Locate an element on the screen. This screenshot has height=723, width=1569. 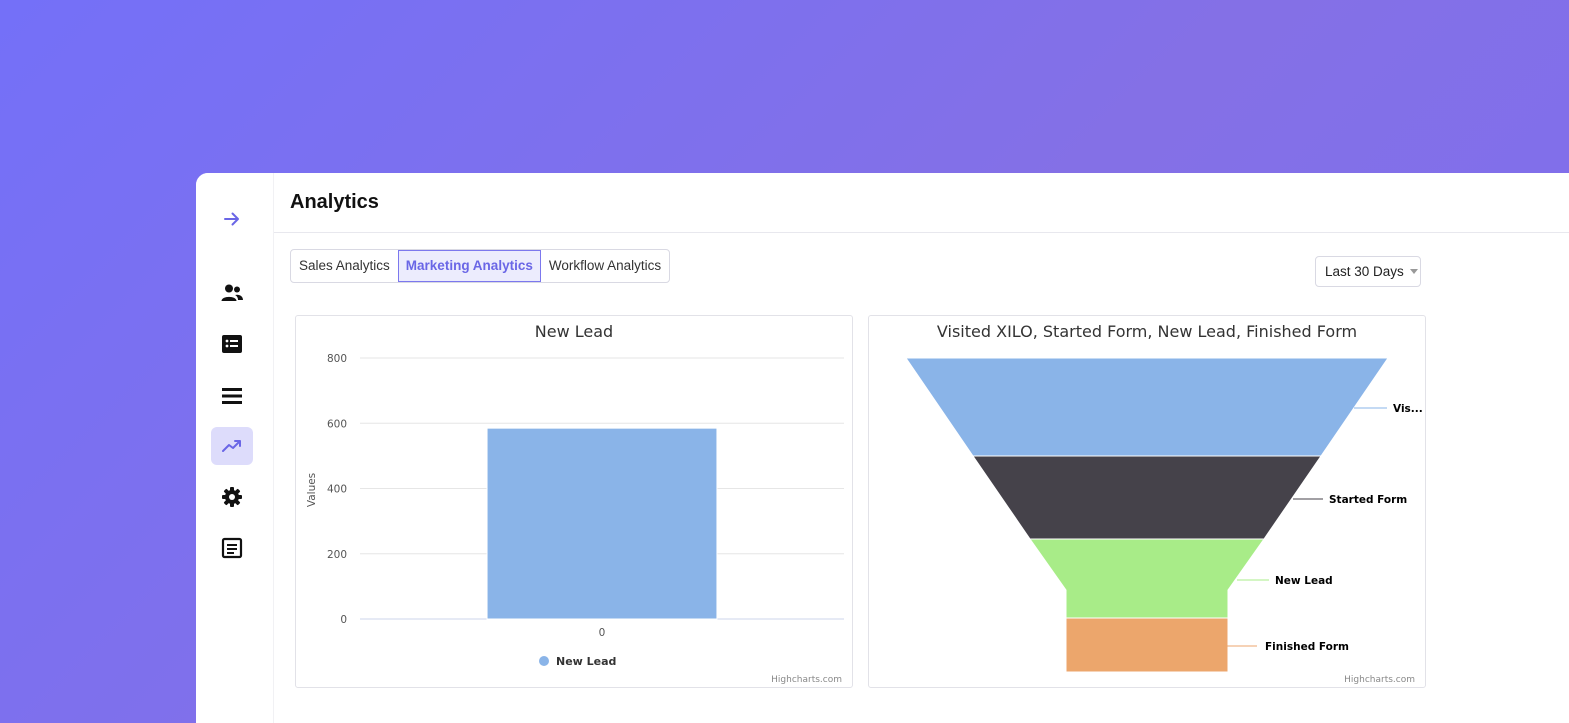
gear-icon is located at coordinates (232, 497).